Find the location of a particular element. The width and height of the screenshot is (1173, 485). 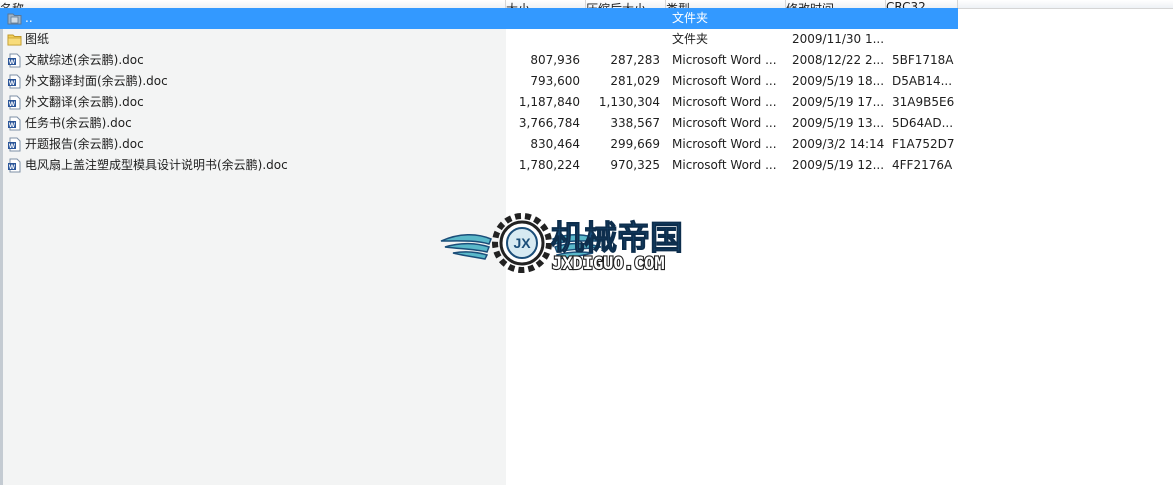

cell-modified is located at coordinates (838, 18).